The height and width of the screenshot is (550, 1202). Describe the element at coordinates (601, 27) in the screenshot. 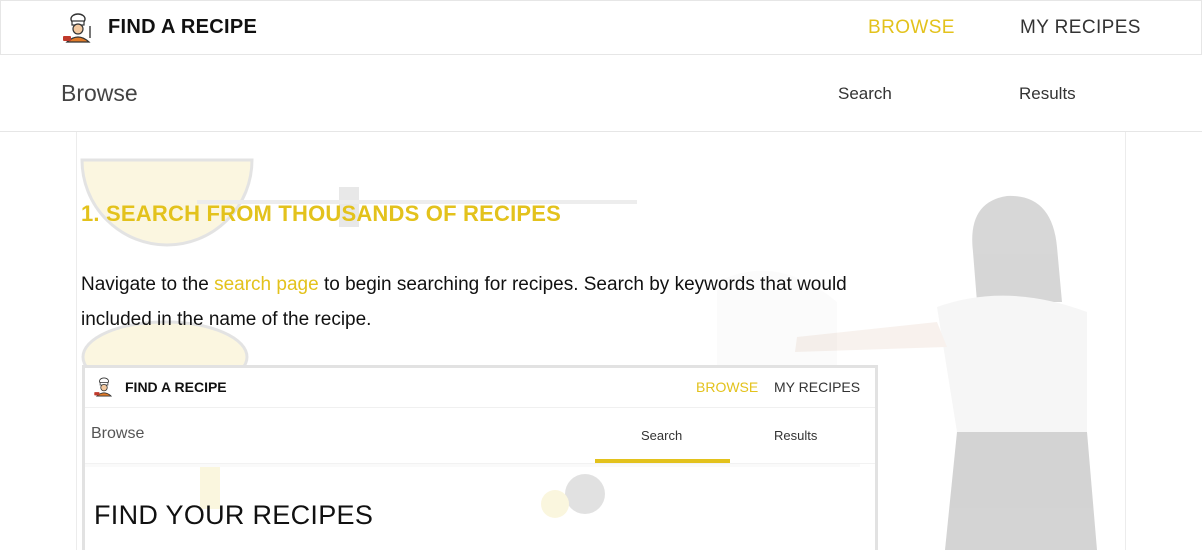

I see `top-navbar: FIND A RECIPE BROWSE MY RECIPES` at that location.